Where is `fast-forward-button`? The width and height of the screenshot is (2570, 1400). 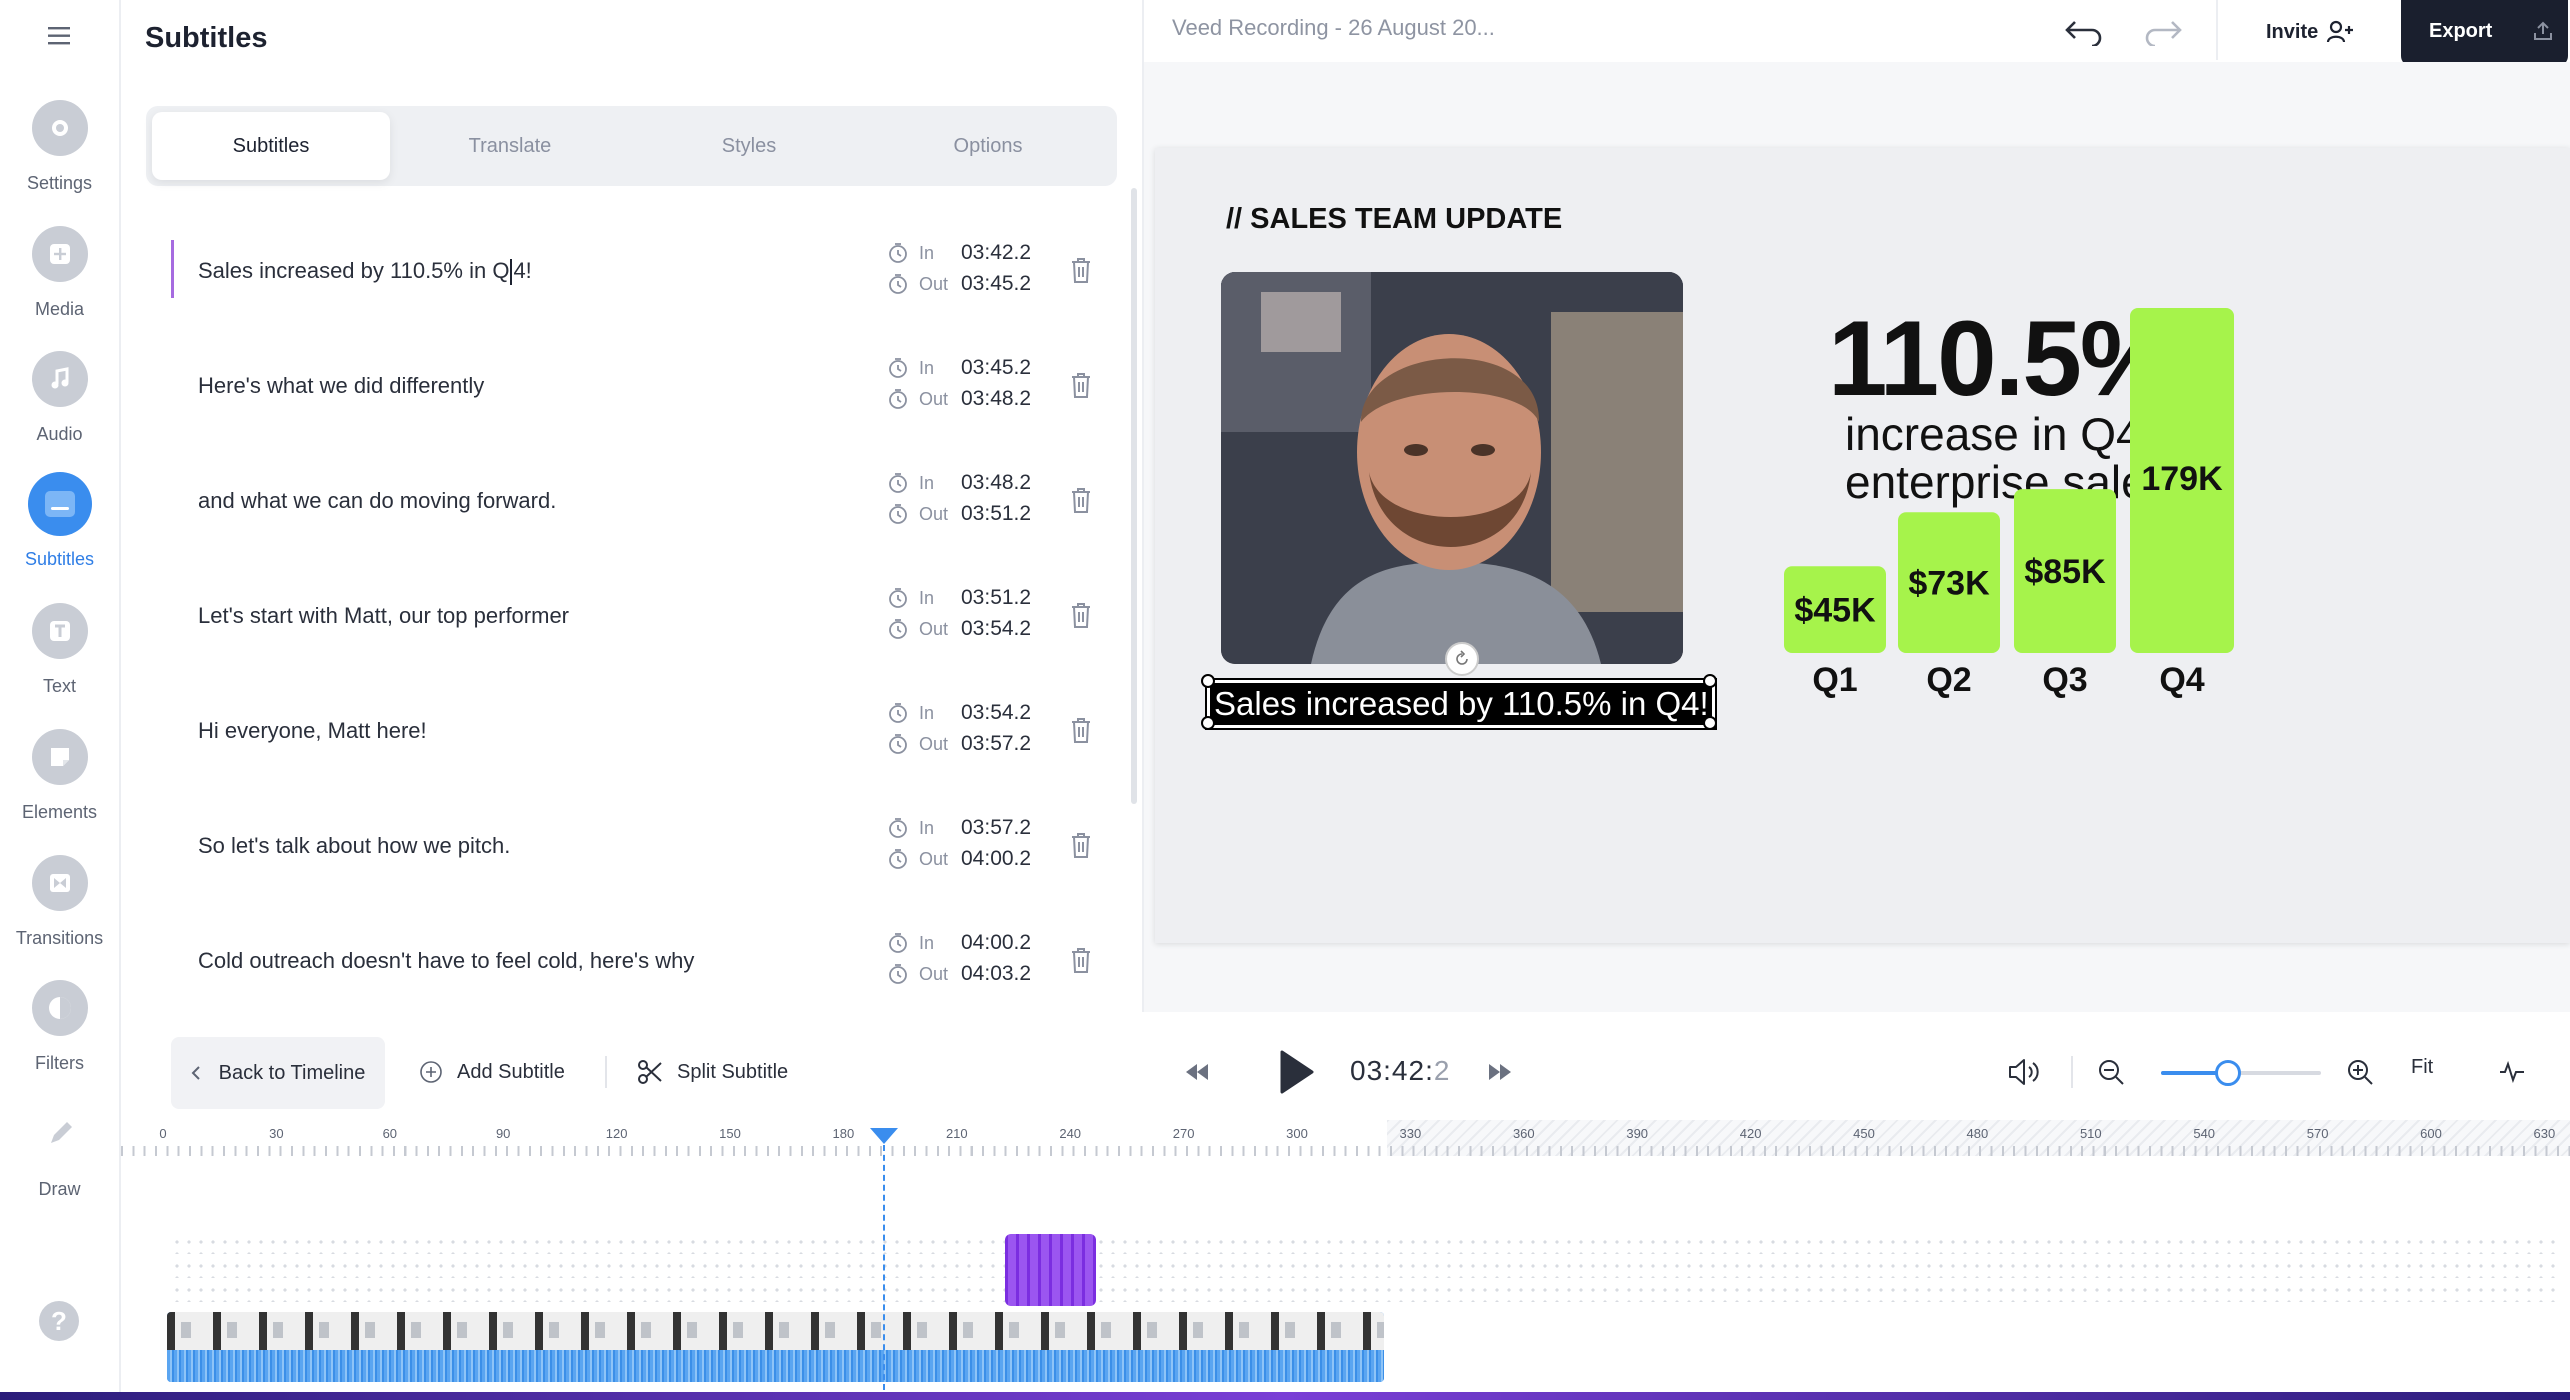 fast-forward-button is located at coordinates (1500, 1072).